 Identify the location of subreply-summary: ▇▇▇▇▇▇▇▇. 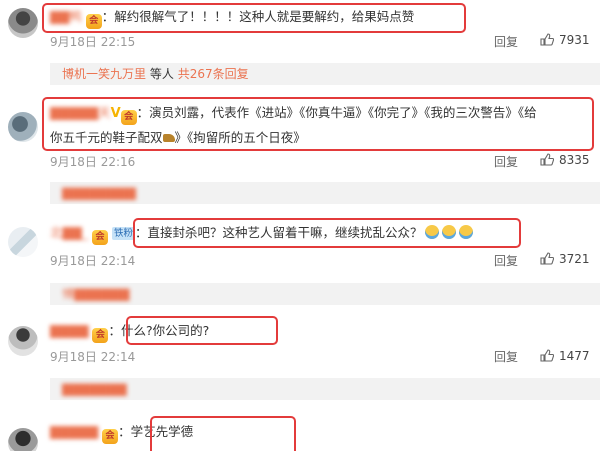
(325, 193).